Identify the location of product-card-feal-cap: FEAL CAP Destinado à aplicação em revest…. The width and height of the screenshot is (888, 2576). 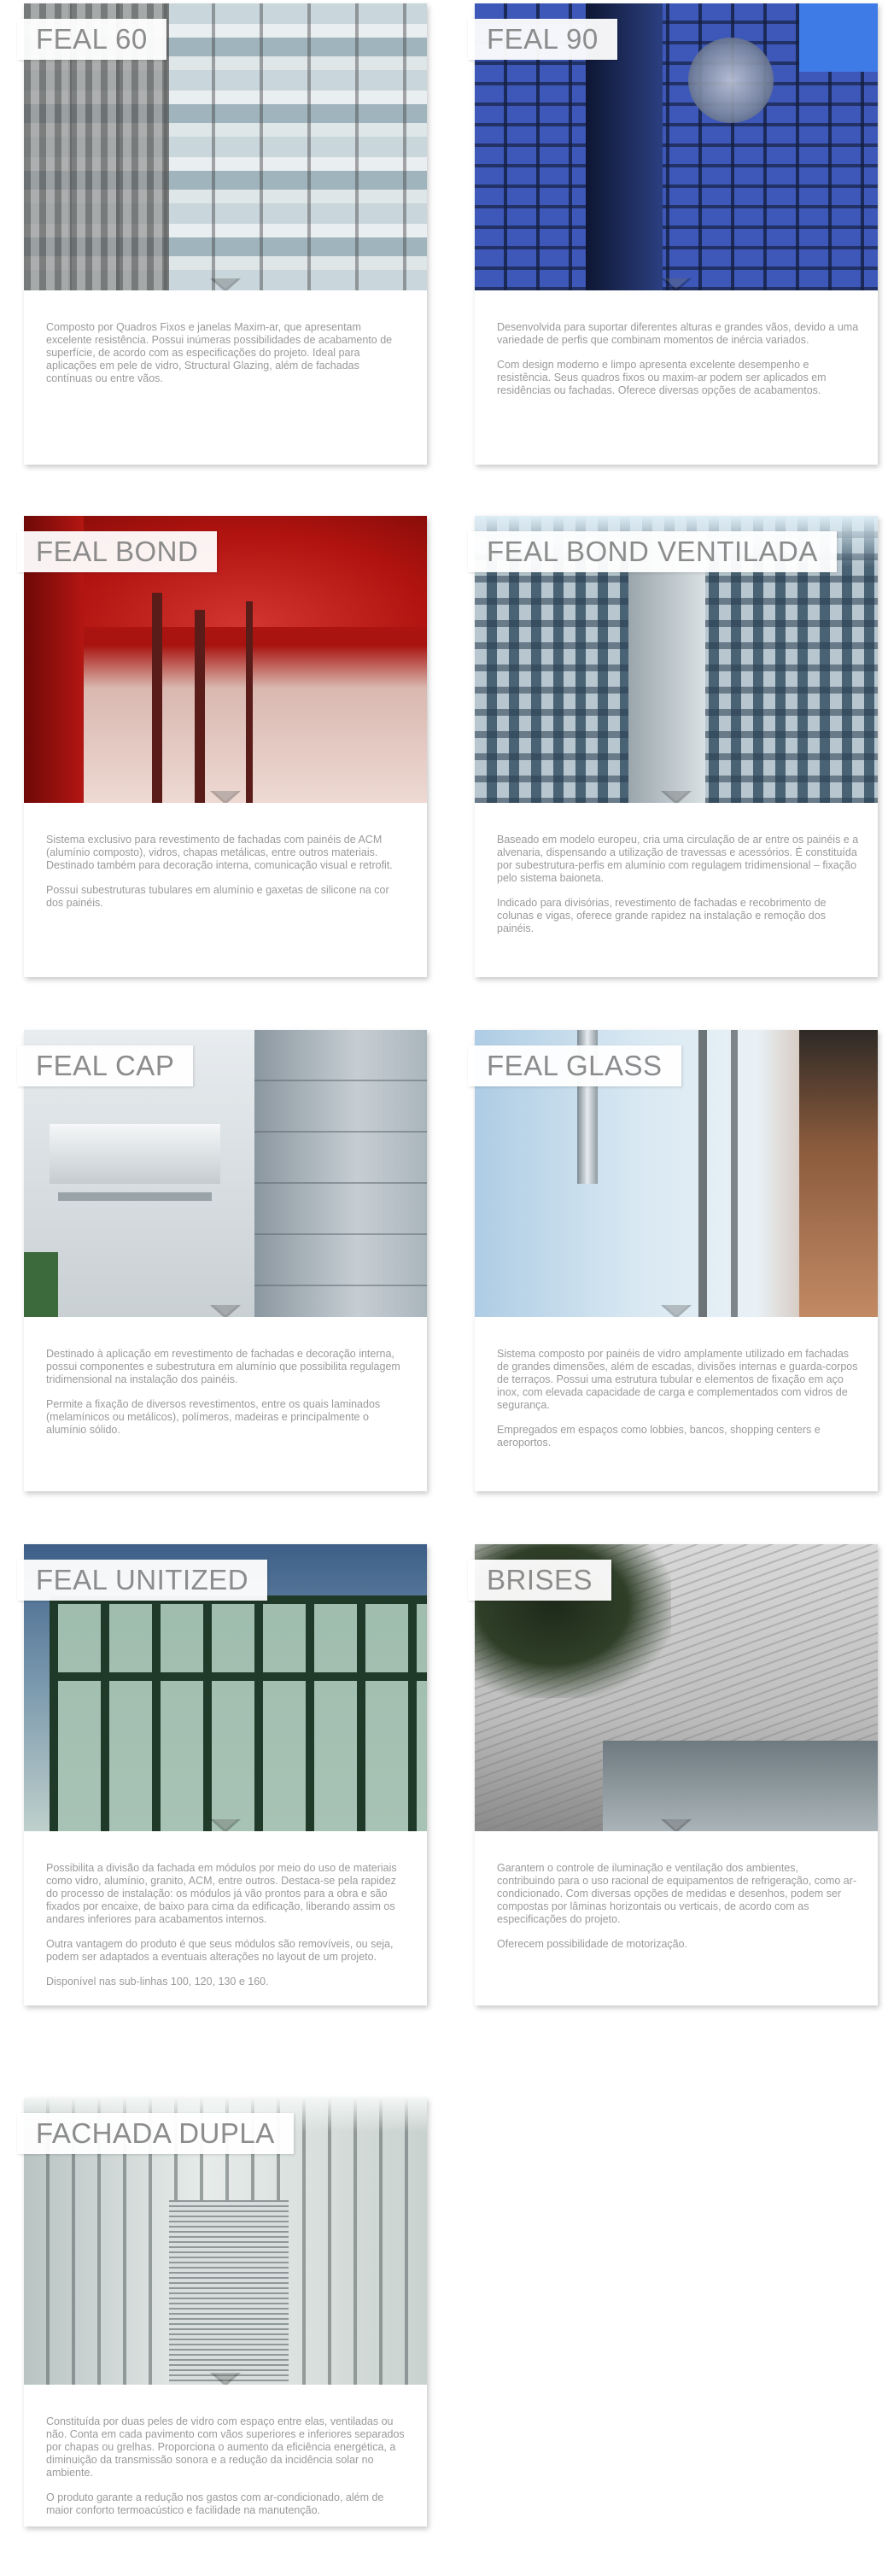
(222, 1260).